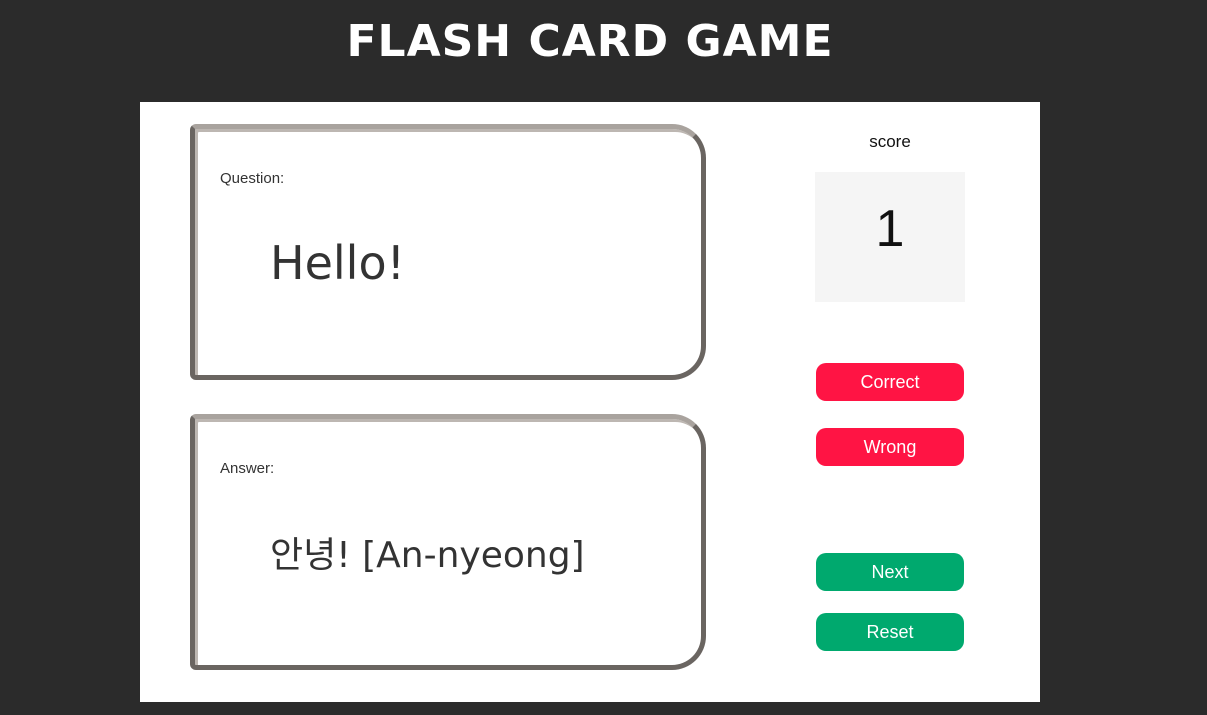 Image resolution: width=1207 pixels, height=715 pixels. I want to click on next-button: Next, so click(890, 572).